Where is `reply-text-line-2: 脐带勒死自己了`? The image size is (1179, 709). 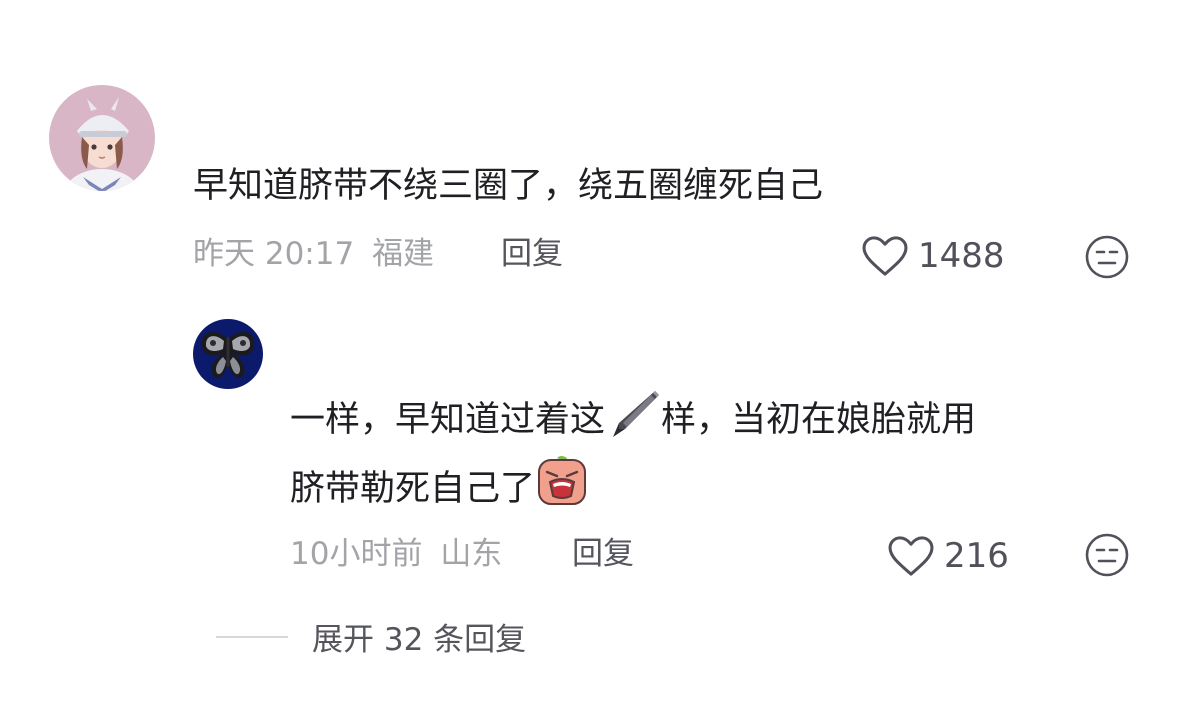 reply-text-line-2: 脐带勒死自己了 is located at coordinates (439, 490).